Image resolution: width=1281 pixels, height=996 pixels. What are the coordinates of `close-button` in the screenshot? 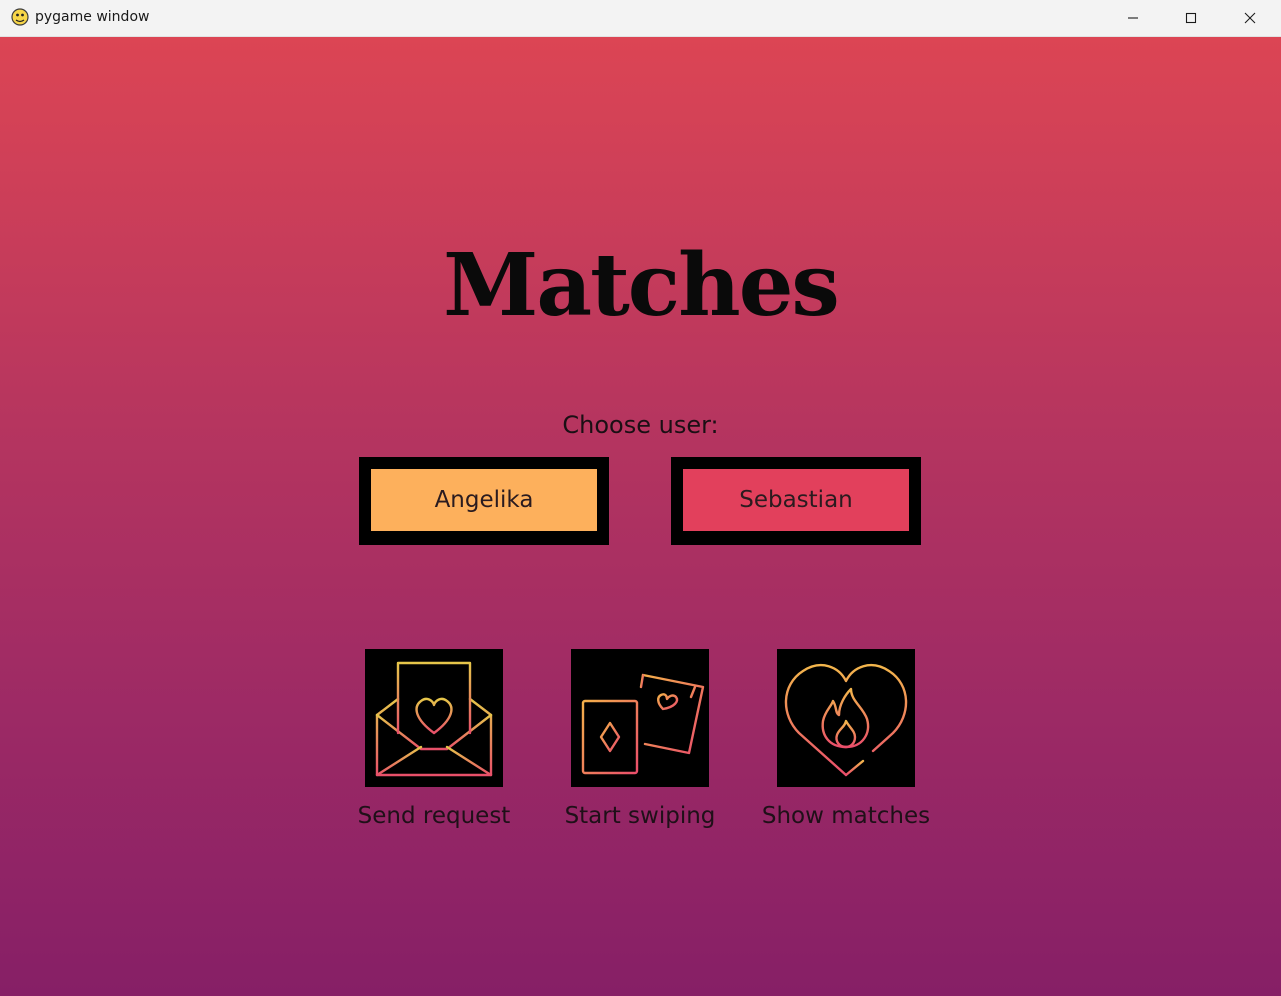 It's located at (1250, 18).